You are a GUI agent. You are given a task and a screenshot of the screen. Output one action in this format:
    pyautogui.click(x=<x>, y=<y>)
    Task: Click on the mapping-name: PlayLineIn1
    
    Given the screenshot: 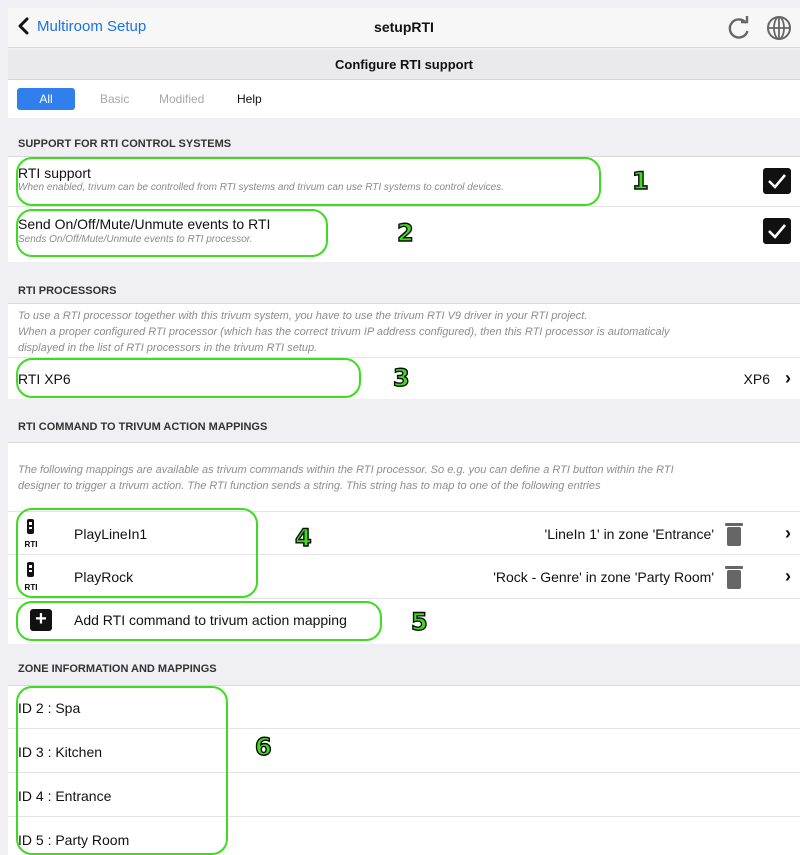 What is the action you would take?
    pyautogui.click(x=111, y=534)
    